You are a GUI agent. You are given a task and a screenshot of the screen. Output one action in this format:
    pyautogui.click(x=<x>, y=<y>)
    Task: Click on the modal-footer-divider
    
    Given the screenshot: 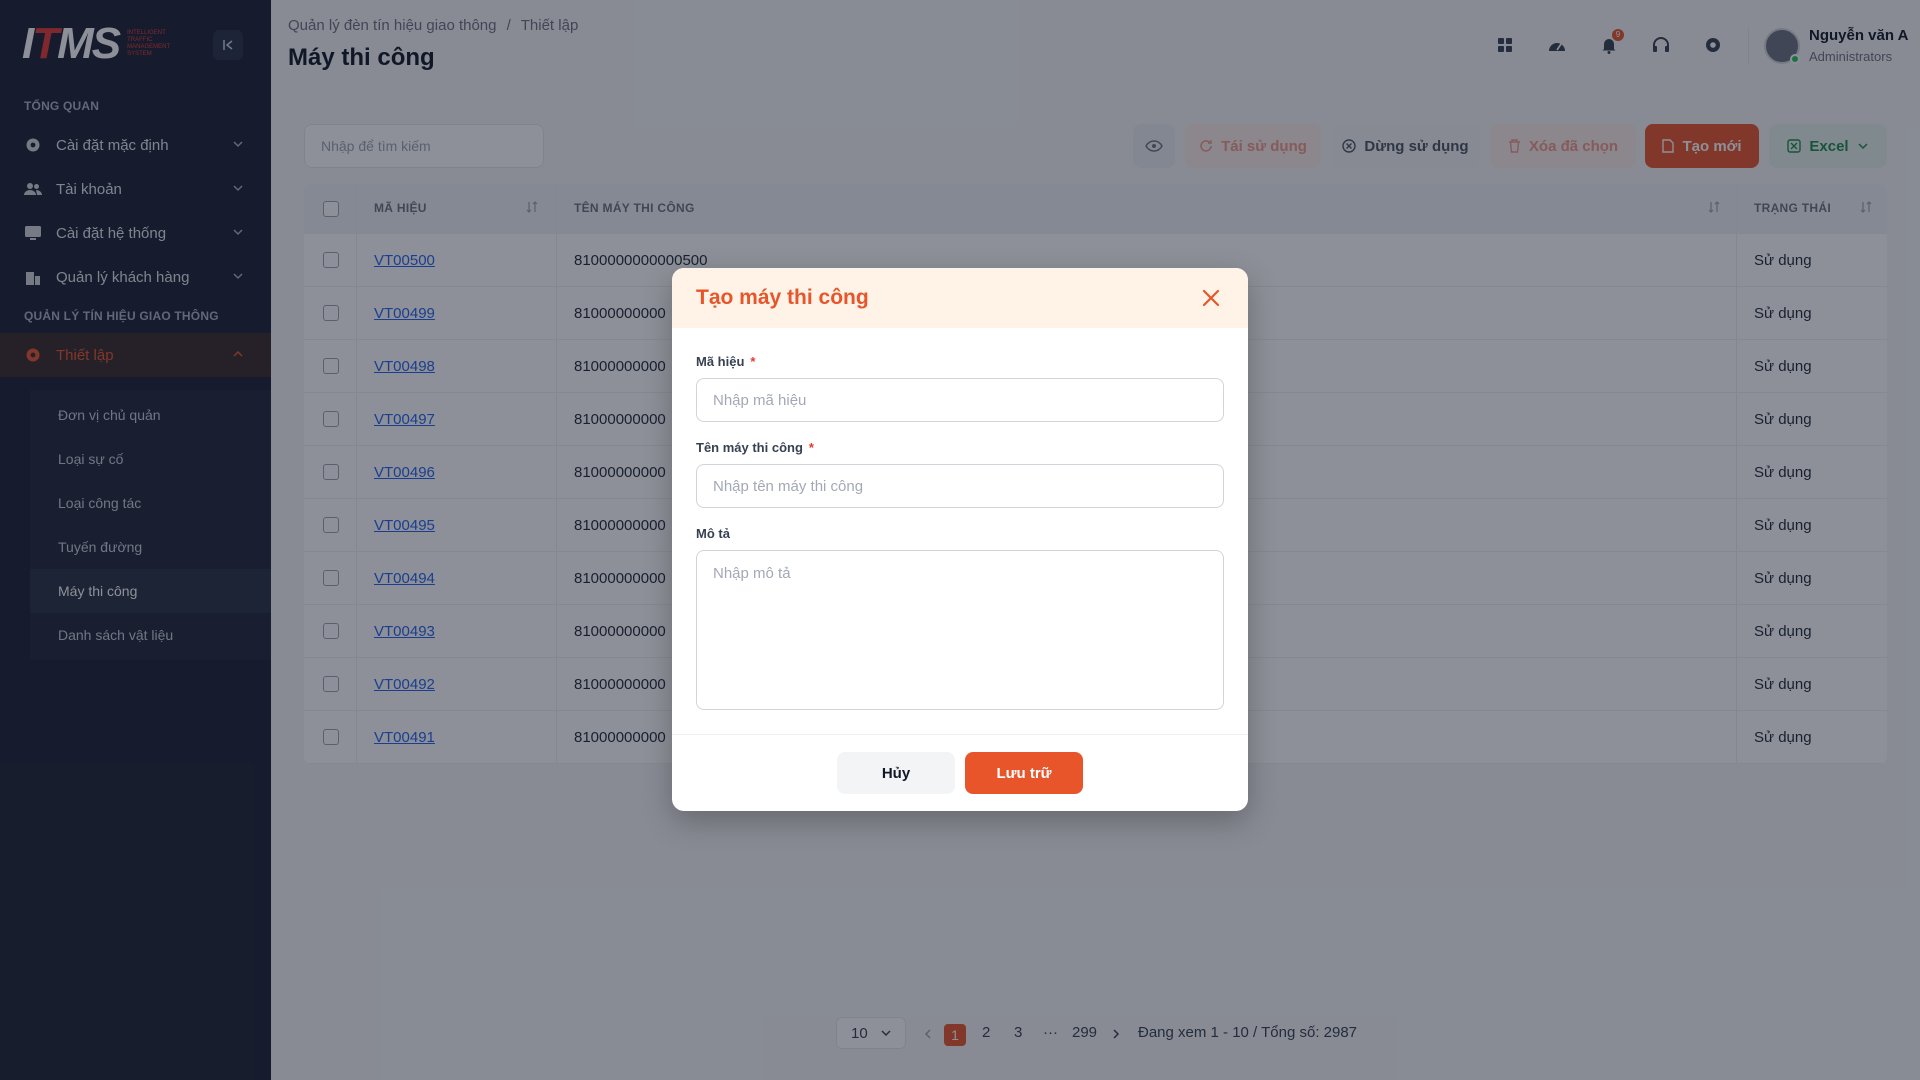 What is the action you would take?
    pyautogui.click(x=960, y=734)
    